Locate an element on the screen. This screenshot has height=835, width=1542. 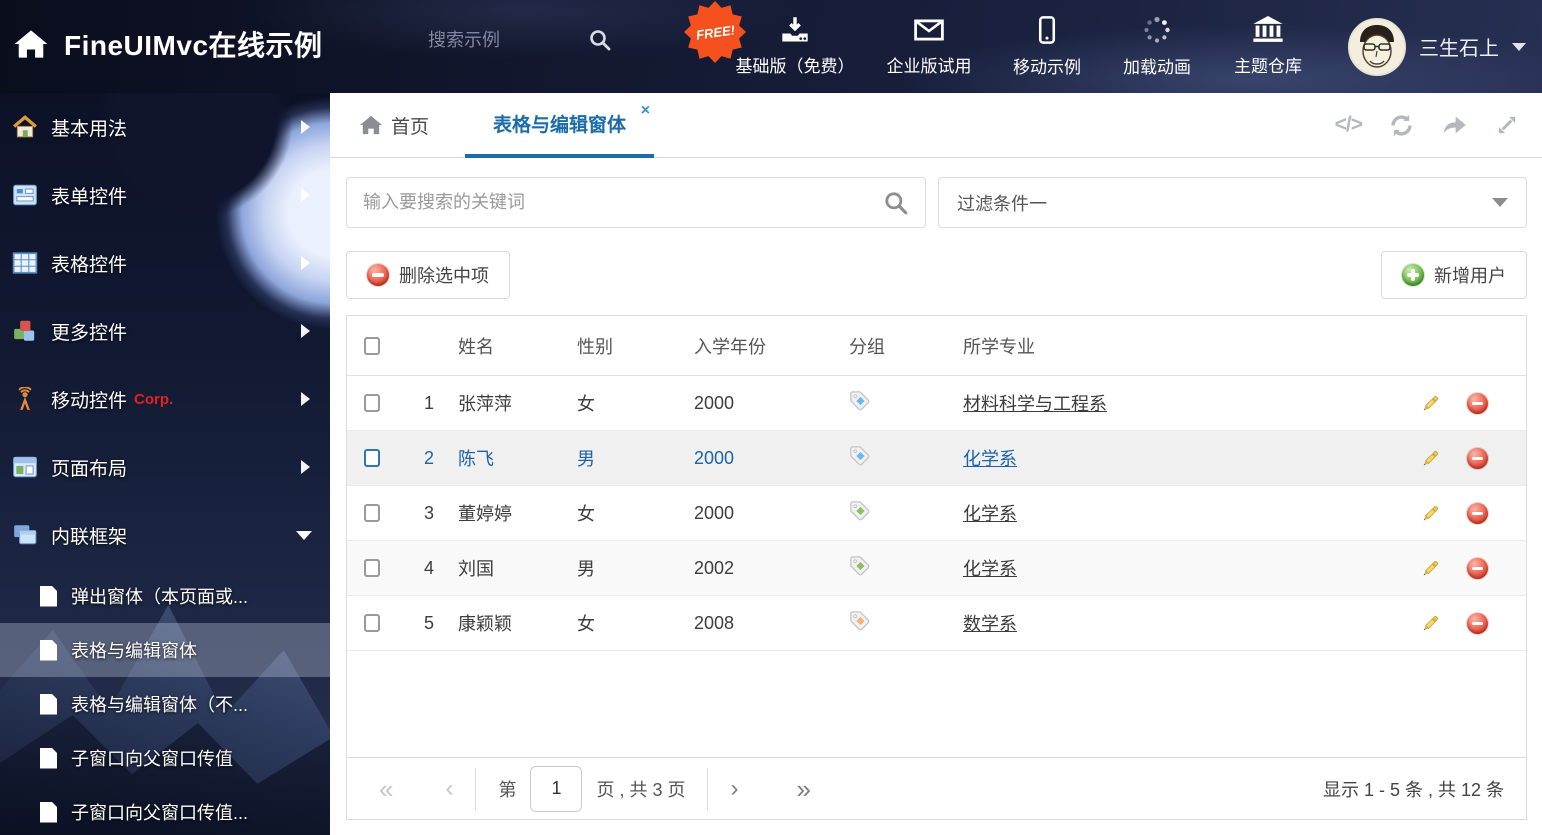
tab-tools: </> is located at coordinates (1427, 125).